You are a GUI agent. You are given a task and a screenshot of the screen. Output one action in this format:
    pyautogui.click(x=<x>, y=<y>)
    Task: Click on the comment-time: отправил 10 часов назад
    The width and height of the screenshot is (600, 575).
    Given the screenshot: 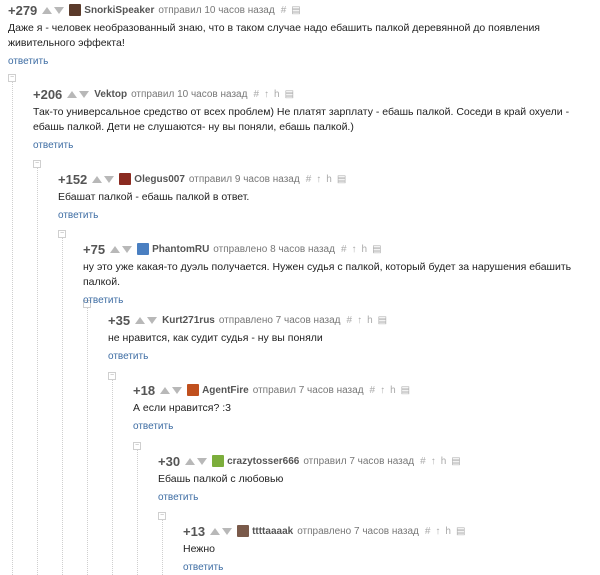 What is the action you would take?
    pyautogui.click(x=216, y=10)
    